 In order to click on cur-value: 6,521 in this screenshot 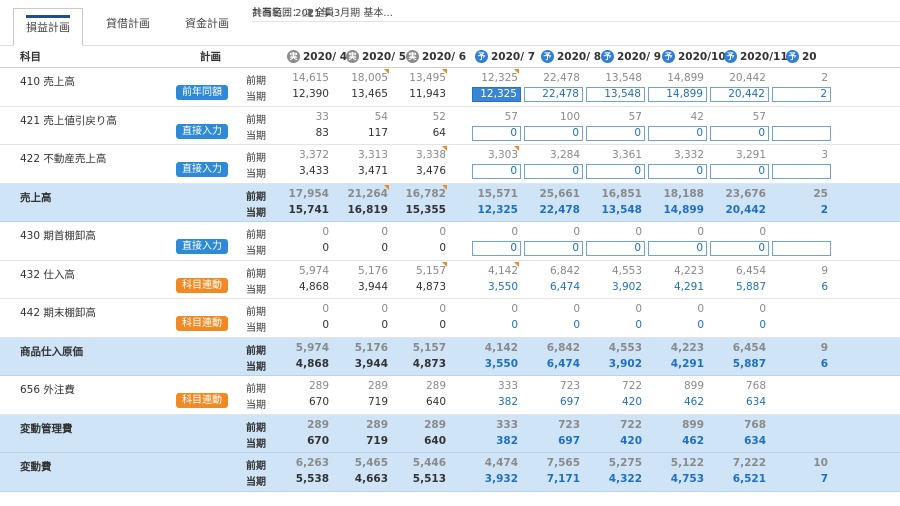, I will do `click(749, 479)`.